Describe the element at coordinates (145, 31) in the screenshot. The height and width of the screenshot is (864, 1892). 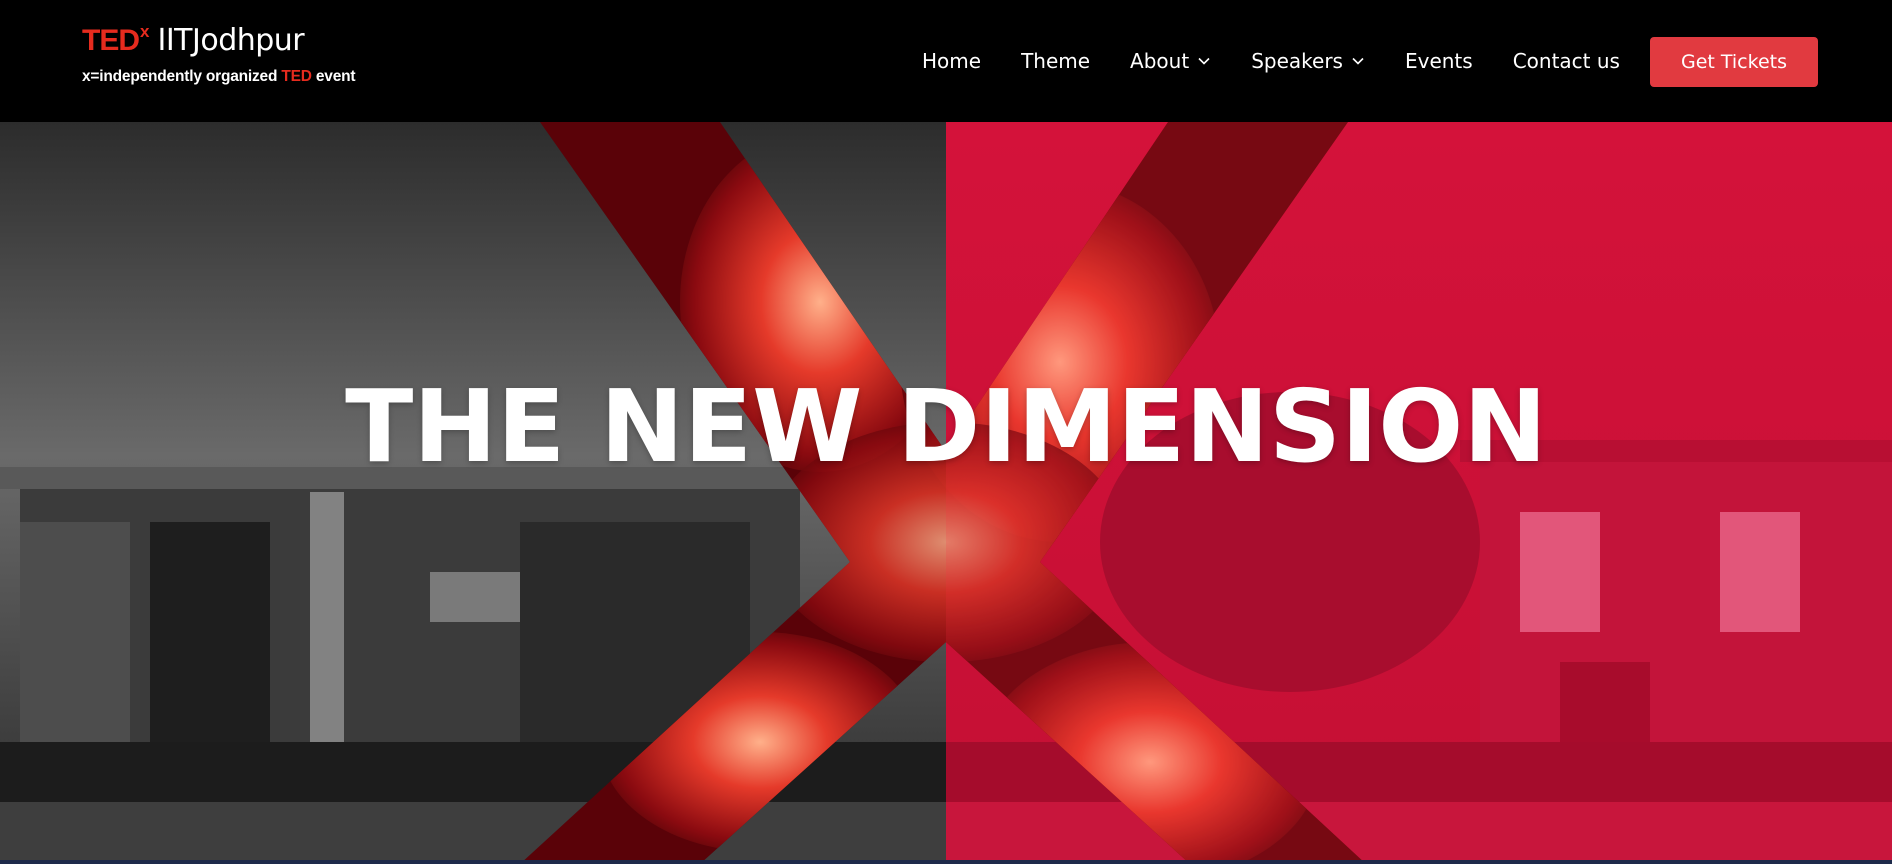
I see `logo-x: x` at that location.